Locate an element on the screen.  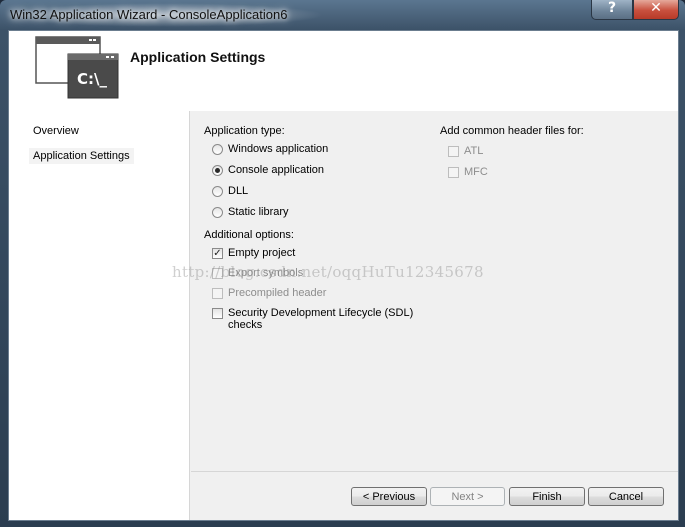
checkbox-label: MFC is located at coordinates (476, 172).